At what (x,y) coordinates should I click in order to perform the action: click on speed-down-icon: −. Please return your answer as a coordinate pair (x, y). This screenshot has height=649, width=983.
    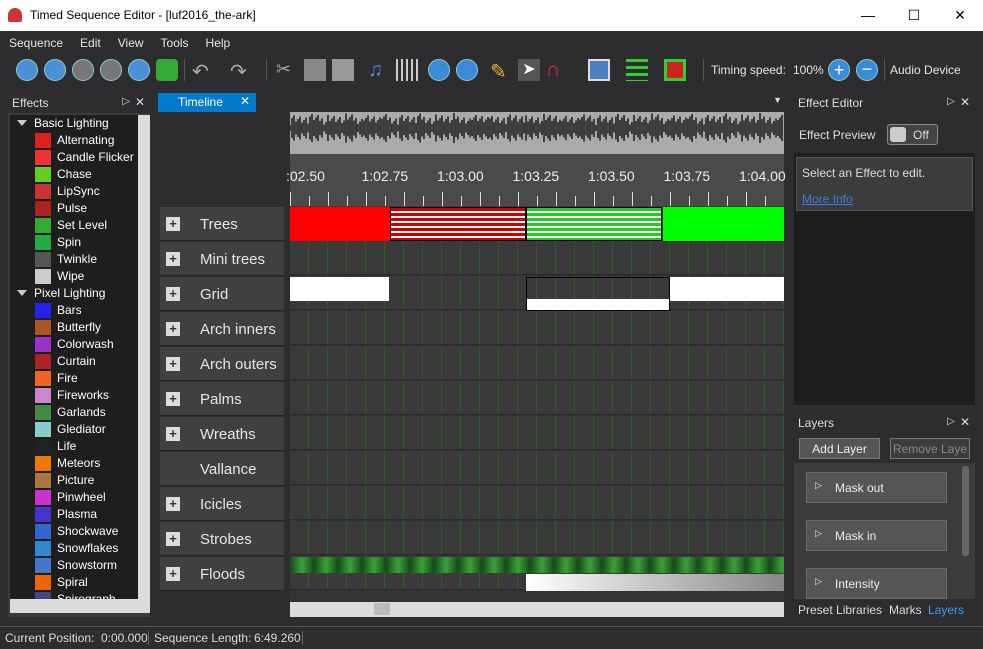
    Looking at the image, I should click on (867, 70).